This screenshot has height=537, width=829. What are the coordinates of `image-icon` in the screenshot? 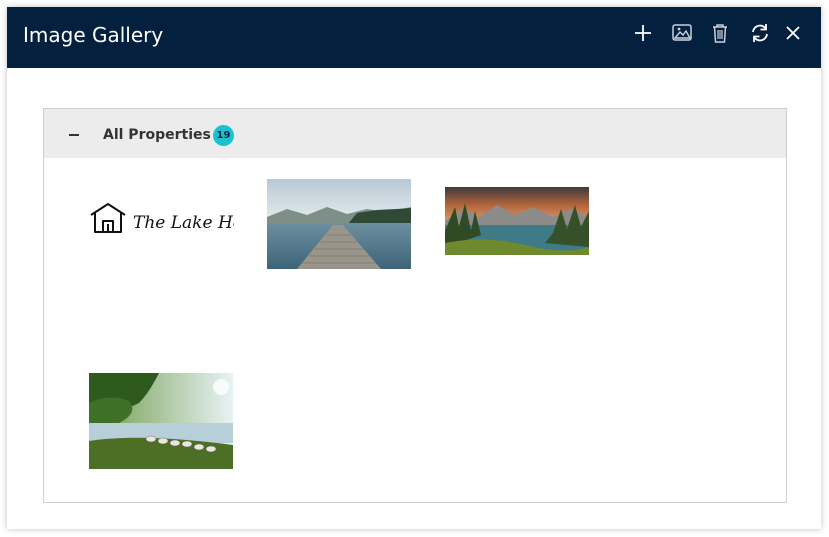 It's located at (682, 32).